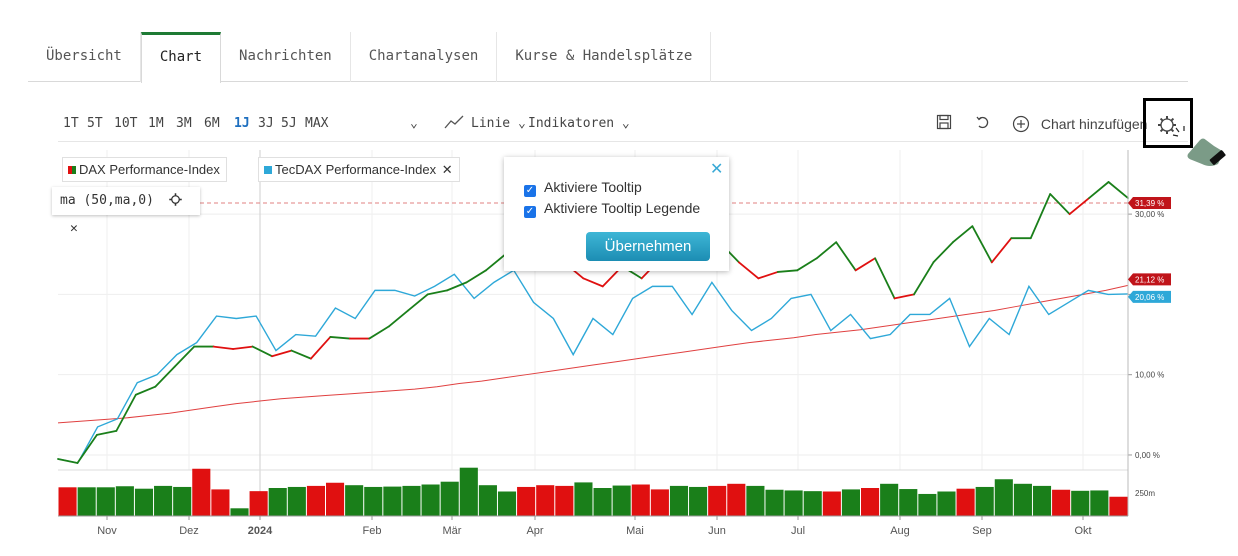 The width and height of the screenshot is (1238, 556). I want to click on x-tick-label: Mai, so click(635, 531).